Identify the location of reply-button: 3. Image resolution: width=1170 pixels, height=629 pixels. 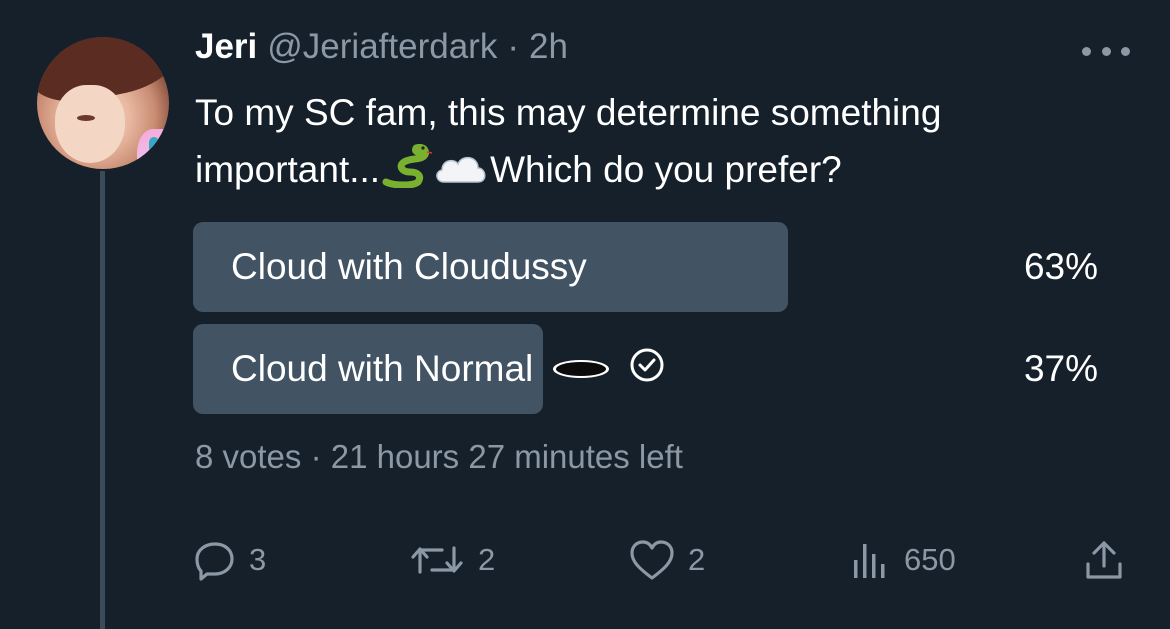
(229, 560).